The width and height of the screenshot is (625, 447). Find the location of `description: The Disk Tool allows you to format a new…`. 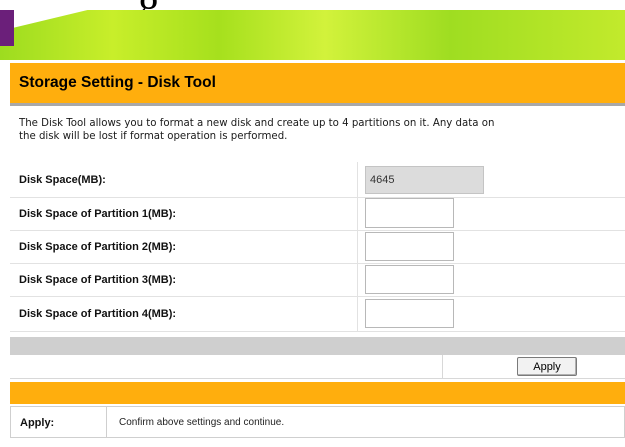

description: The Disk Tool allows you to format a new… is located at coordinates (322, 130).